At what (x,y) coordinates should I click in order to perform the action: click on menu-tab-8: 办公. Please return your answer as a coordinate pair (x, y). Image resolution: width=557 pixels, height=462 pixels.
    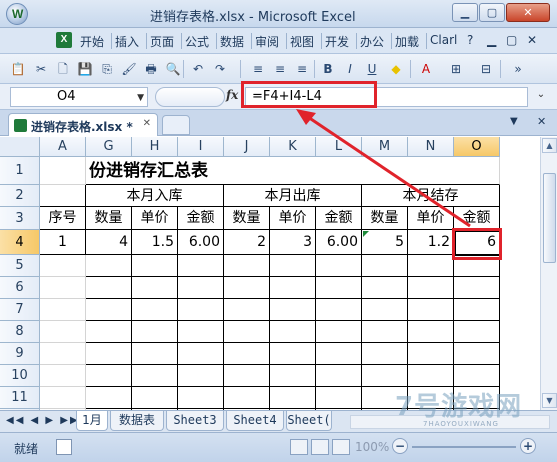
    Looking at the image, I should click on (372, 41).